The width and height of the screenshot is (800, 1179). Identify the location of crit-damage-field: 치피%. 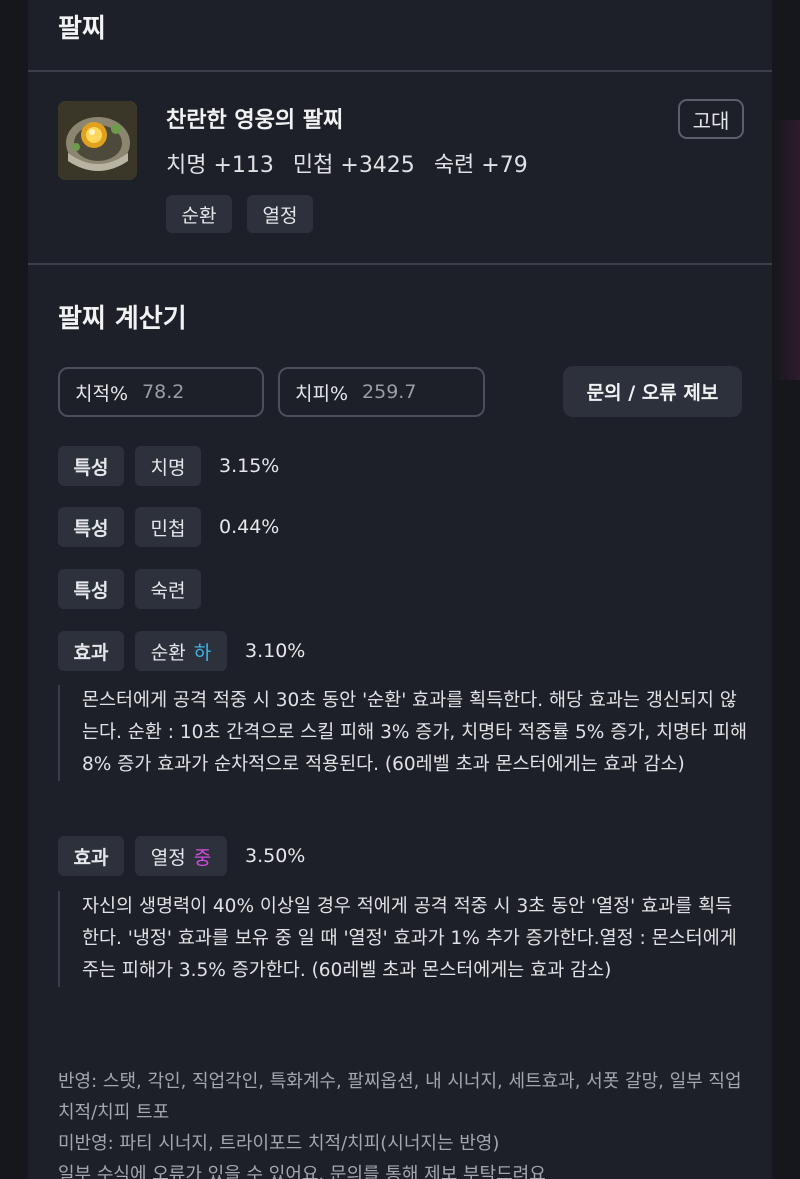
(381, 392).